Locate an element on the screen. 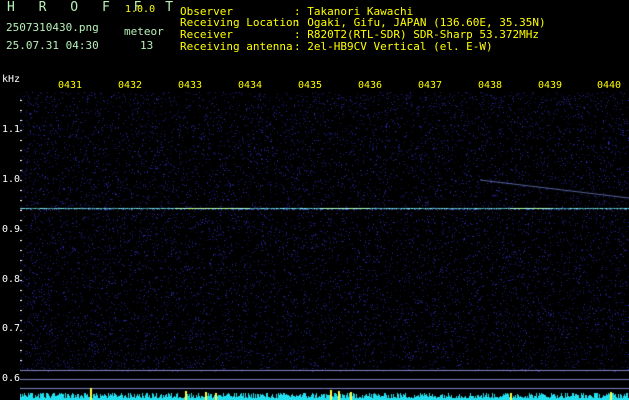 The height and width of the screenshot is (400, 629). y-tick: 0.7 is located at coordinates (11, 328).